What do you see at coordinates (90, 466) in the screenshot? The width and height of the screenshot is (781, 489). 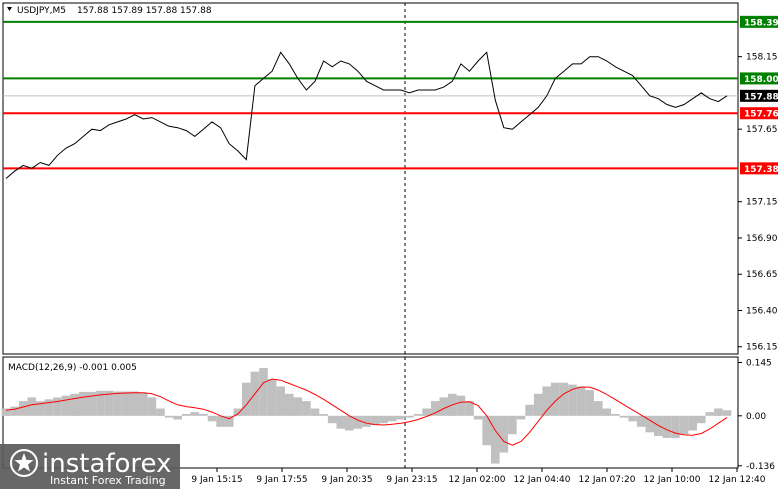 I see `instaforex-logo: instaforex Instant Forex Trading` at bounding box center [90, 466].